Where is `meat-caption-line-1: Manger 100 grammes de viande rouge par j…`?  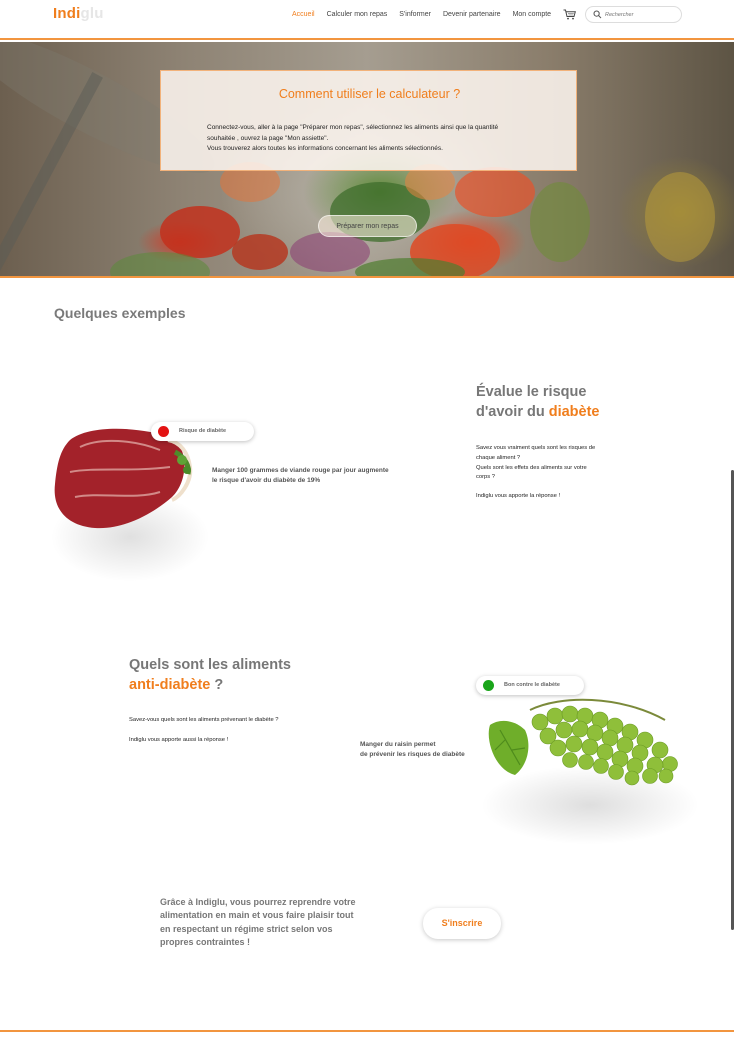
meat-caption-line-1: Manger 100 grammes de viande rouge par j… is located at coordinates (300, 470).